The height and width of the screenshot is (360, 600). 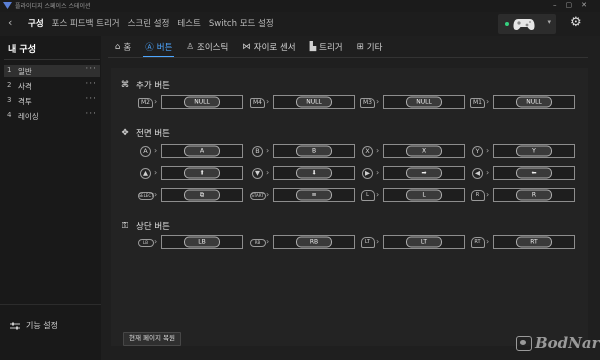 I want to click on tab-label: 기타, so click(x=374, y=48).